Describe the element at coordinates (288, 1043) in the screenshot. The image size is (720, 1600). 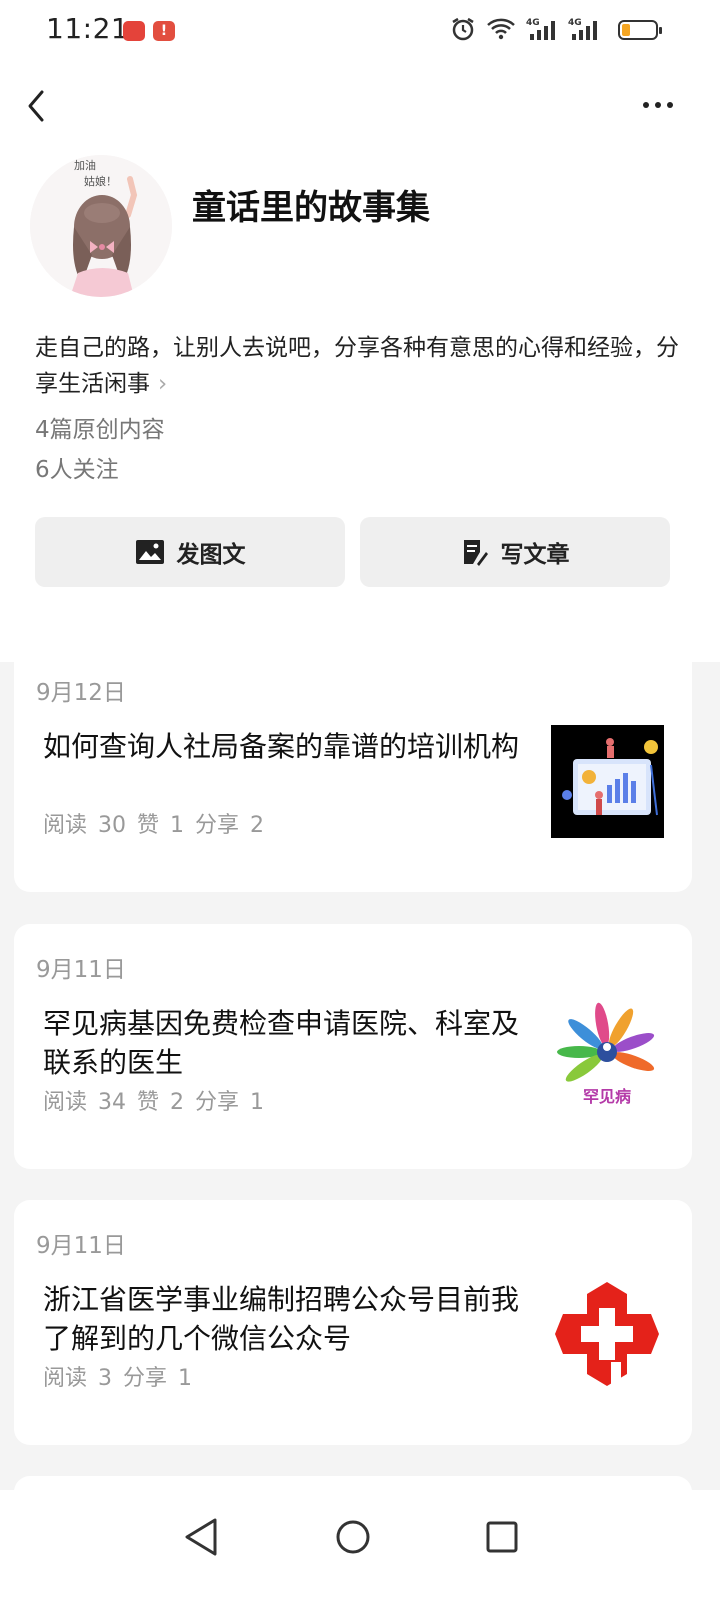
I see `article-title: 罕见病基因免费检查申请医院、科室及联系的医生` at that location.